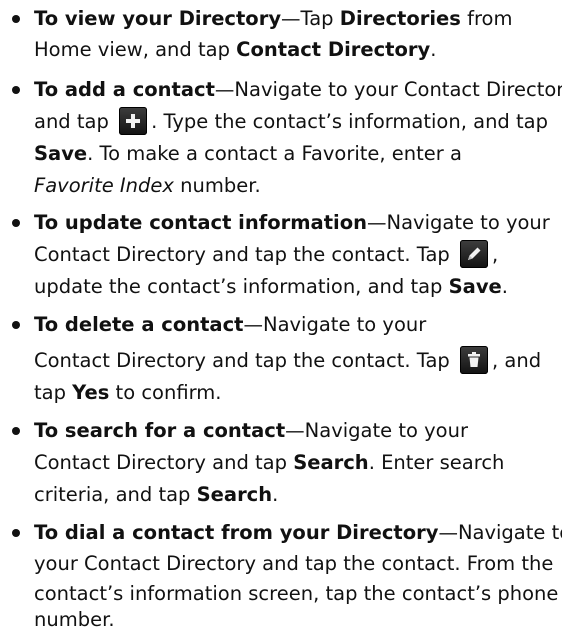 The width and height of the screenshot is (562, 635). What do you see at coordinates (473, 360) in the screenshot?
I see `trash-icon` at bounding box center [473, 360].